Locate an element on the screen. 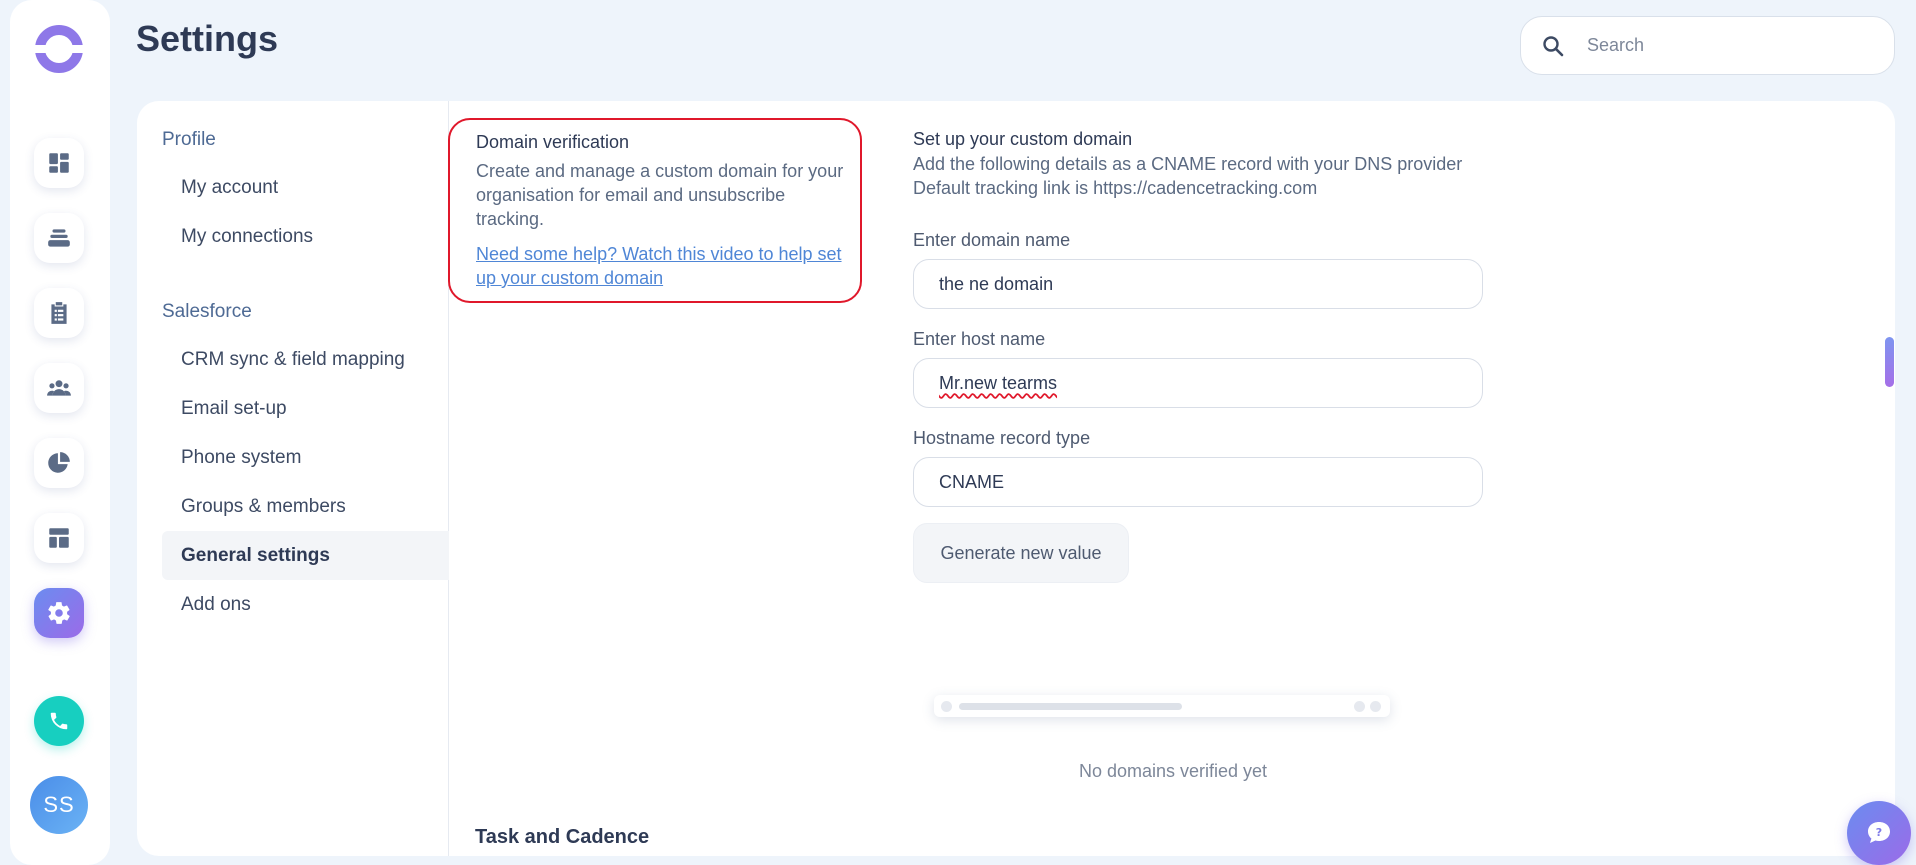 This screenshot has height=865, width=1916. search-icon is located at coordinates (1553, 45).